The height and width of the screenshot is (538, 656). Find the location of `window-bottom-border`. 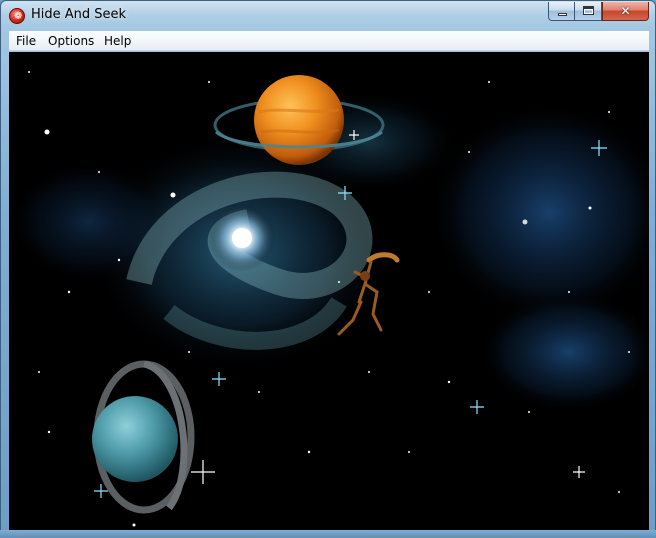

window-bottom-border is located at coordinates (328, 534).